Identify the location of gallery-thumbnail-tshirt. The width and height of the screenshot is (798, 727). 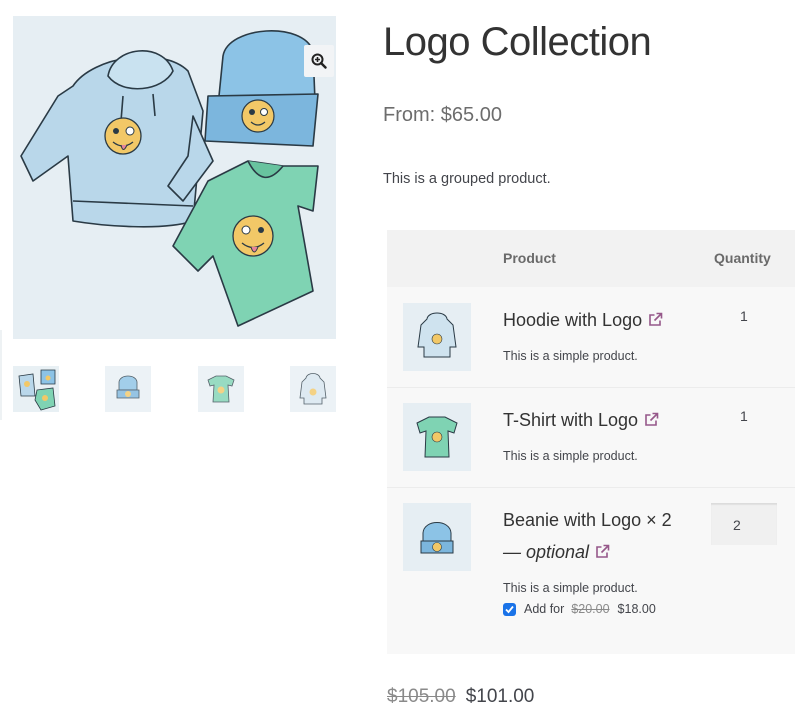
(221, 389).